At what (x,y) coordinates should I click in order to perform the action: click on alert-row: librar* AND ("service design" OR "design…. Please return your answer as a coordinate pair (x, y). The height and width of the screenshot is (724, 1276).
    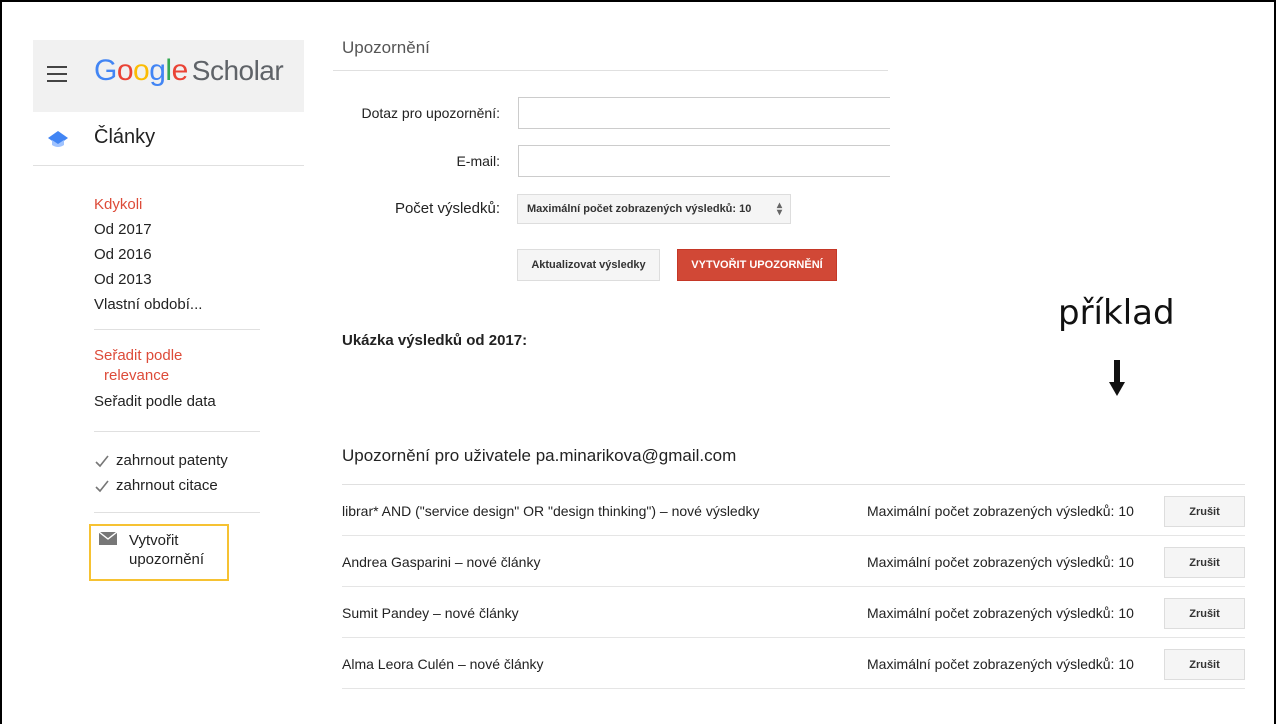
    Looking at the image, I should click on (793, 510).